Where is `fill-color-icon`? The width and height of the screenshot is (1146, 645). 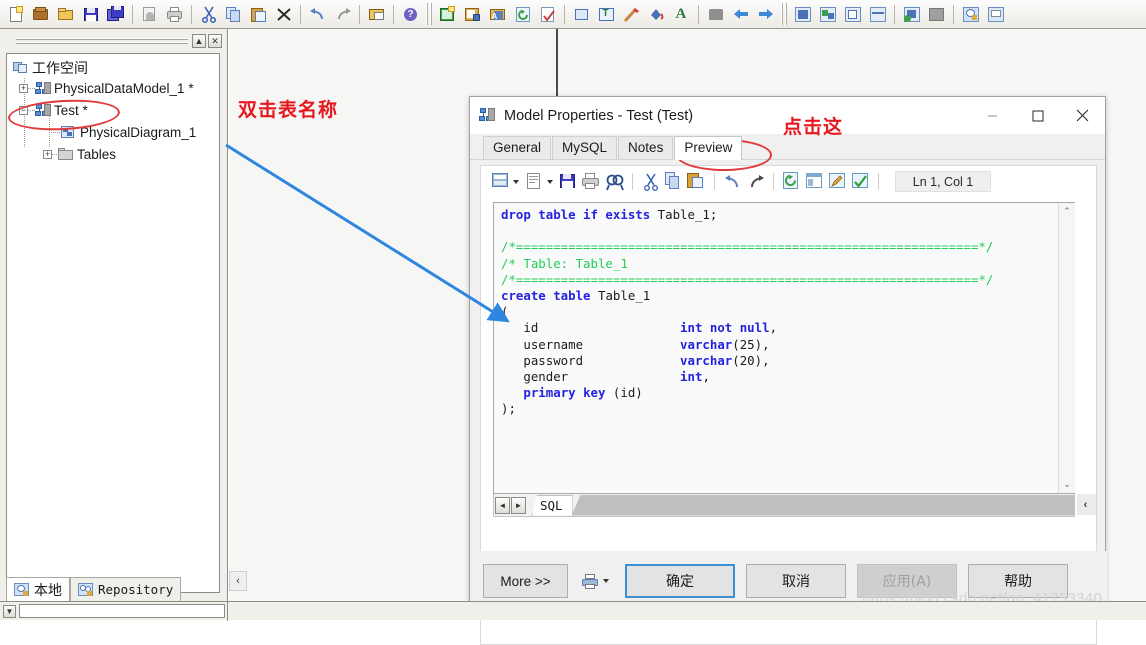
fill-color-icon is located at coordinates (656, 14).